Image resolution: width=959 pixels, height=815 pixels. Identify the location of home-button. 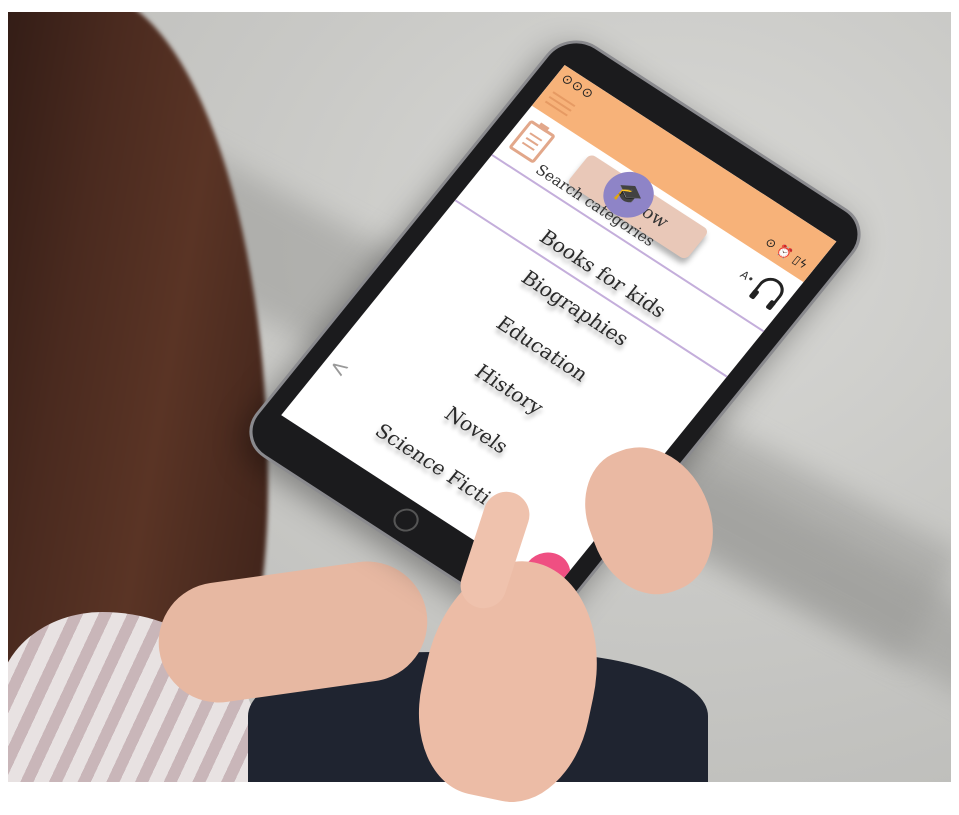
(406, 520).